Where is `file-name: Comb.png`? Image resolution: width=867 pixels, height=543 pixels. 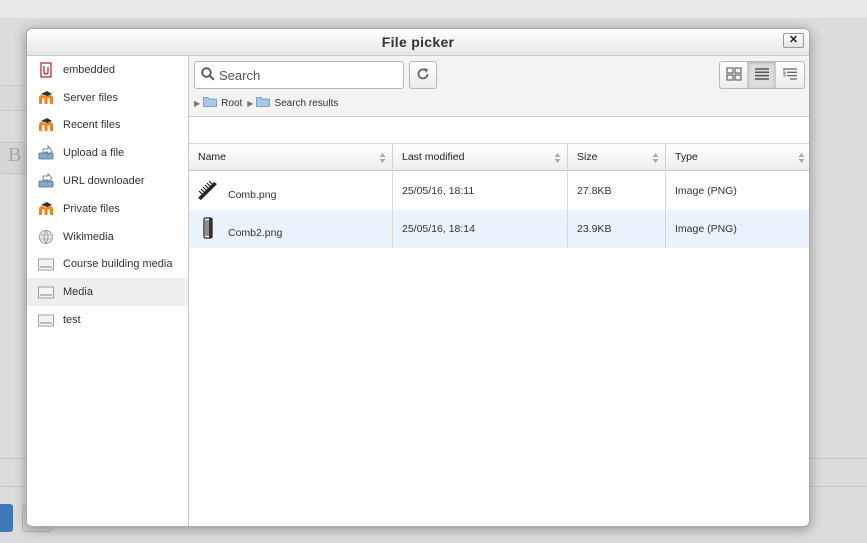 file-name: Comb.png is located at coordinates (252, 195).